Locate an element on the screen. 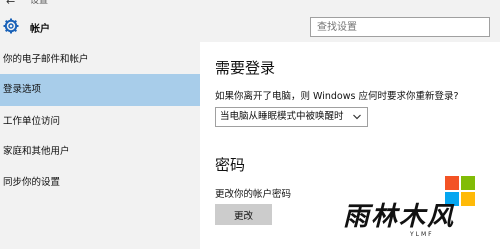  sidebar-item-email-accounts: 你的电子邮件和帐户 is located at coordinates (100, 60).